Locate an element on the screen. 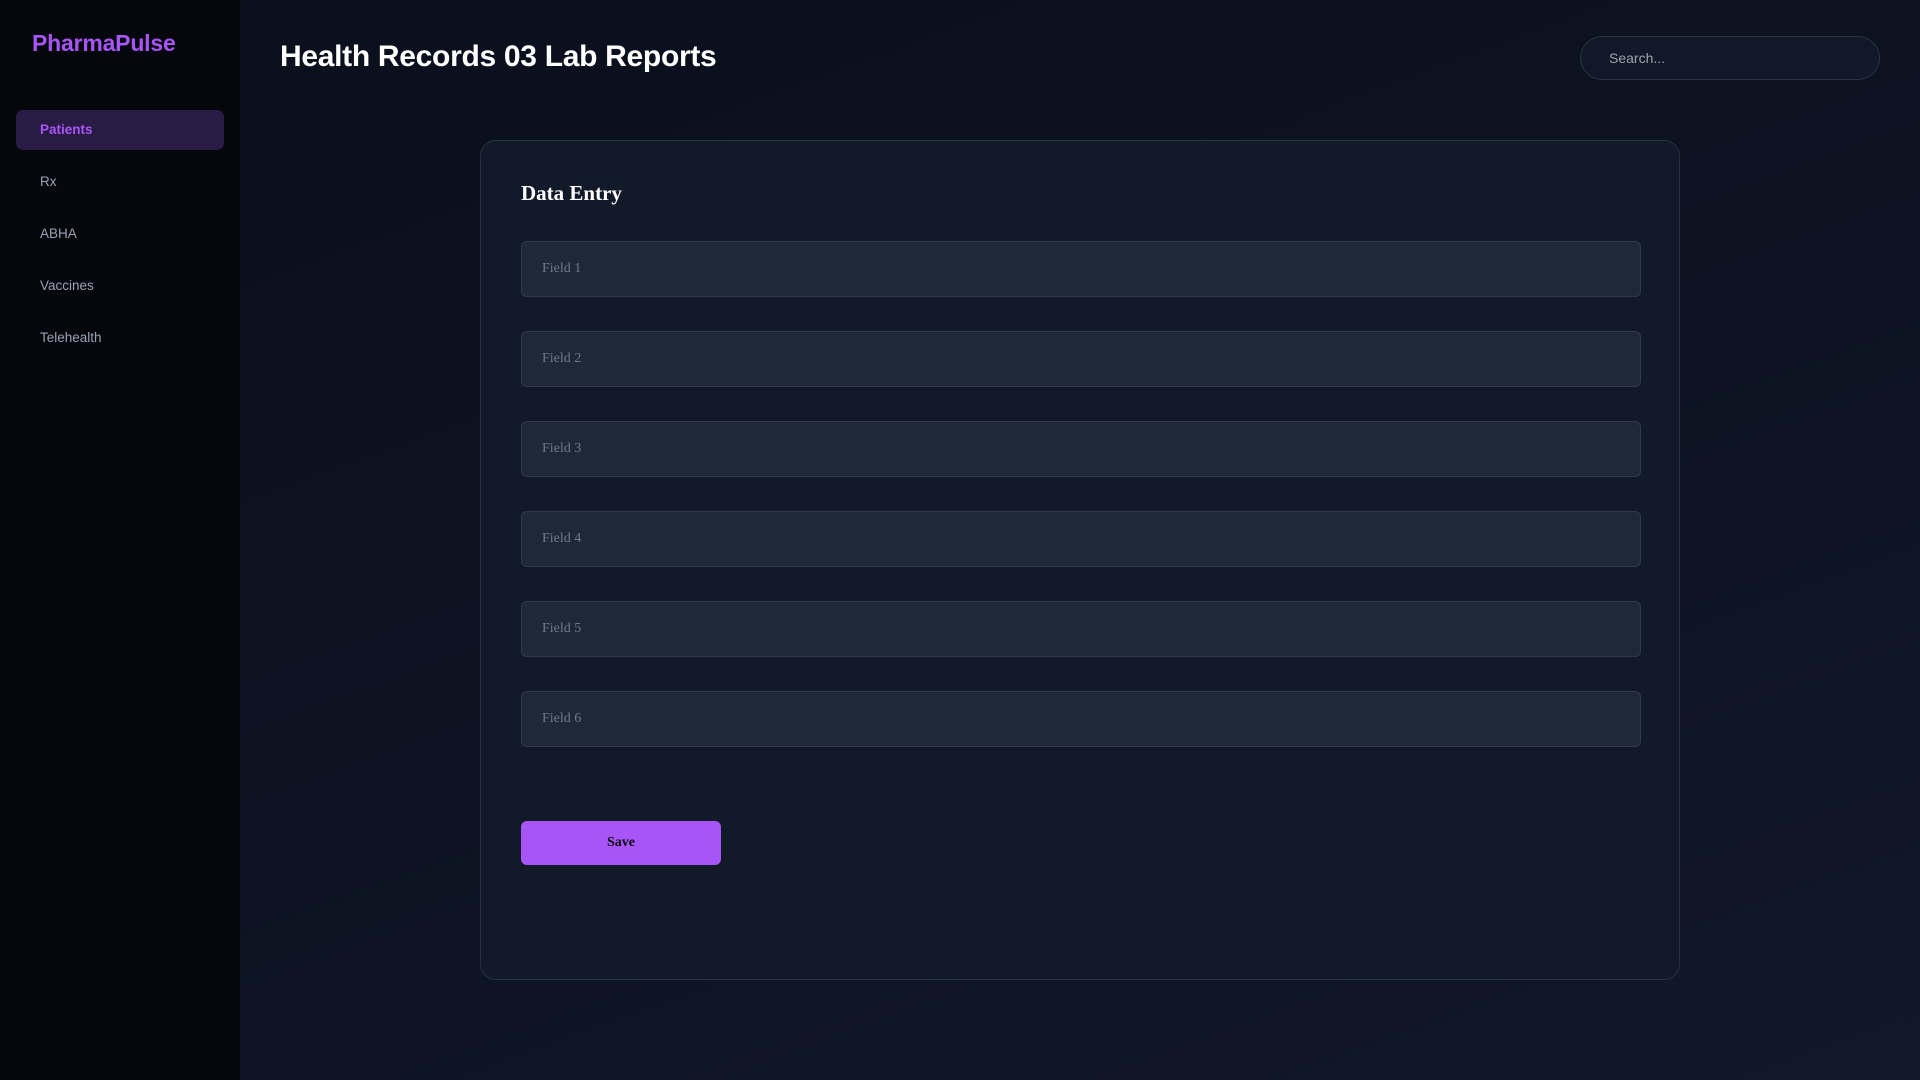  sidebar-item-rx: Rx is located at coordinates (120, 182).